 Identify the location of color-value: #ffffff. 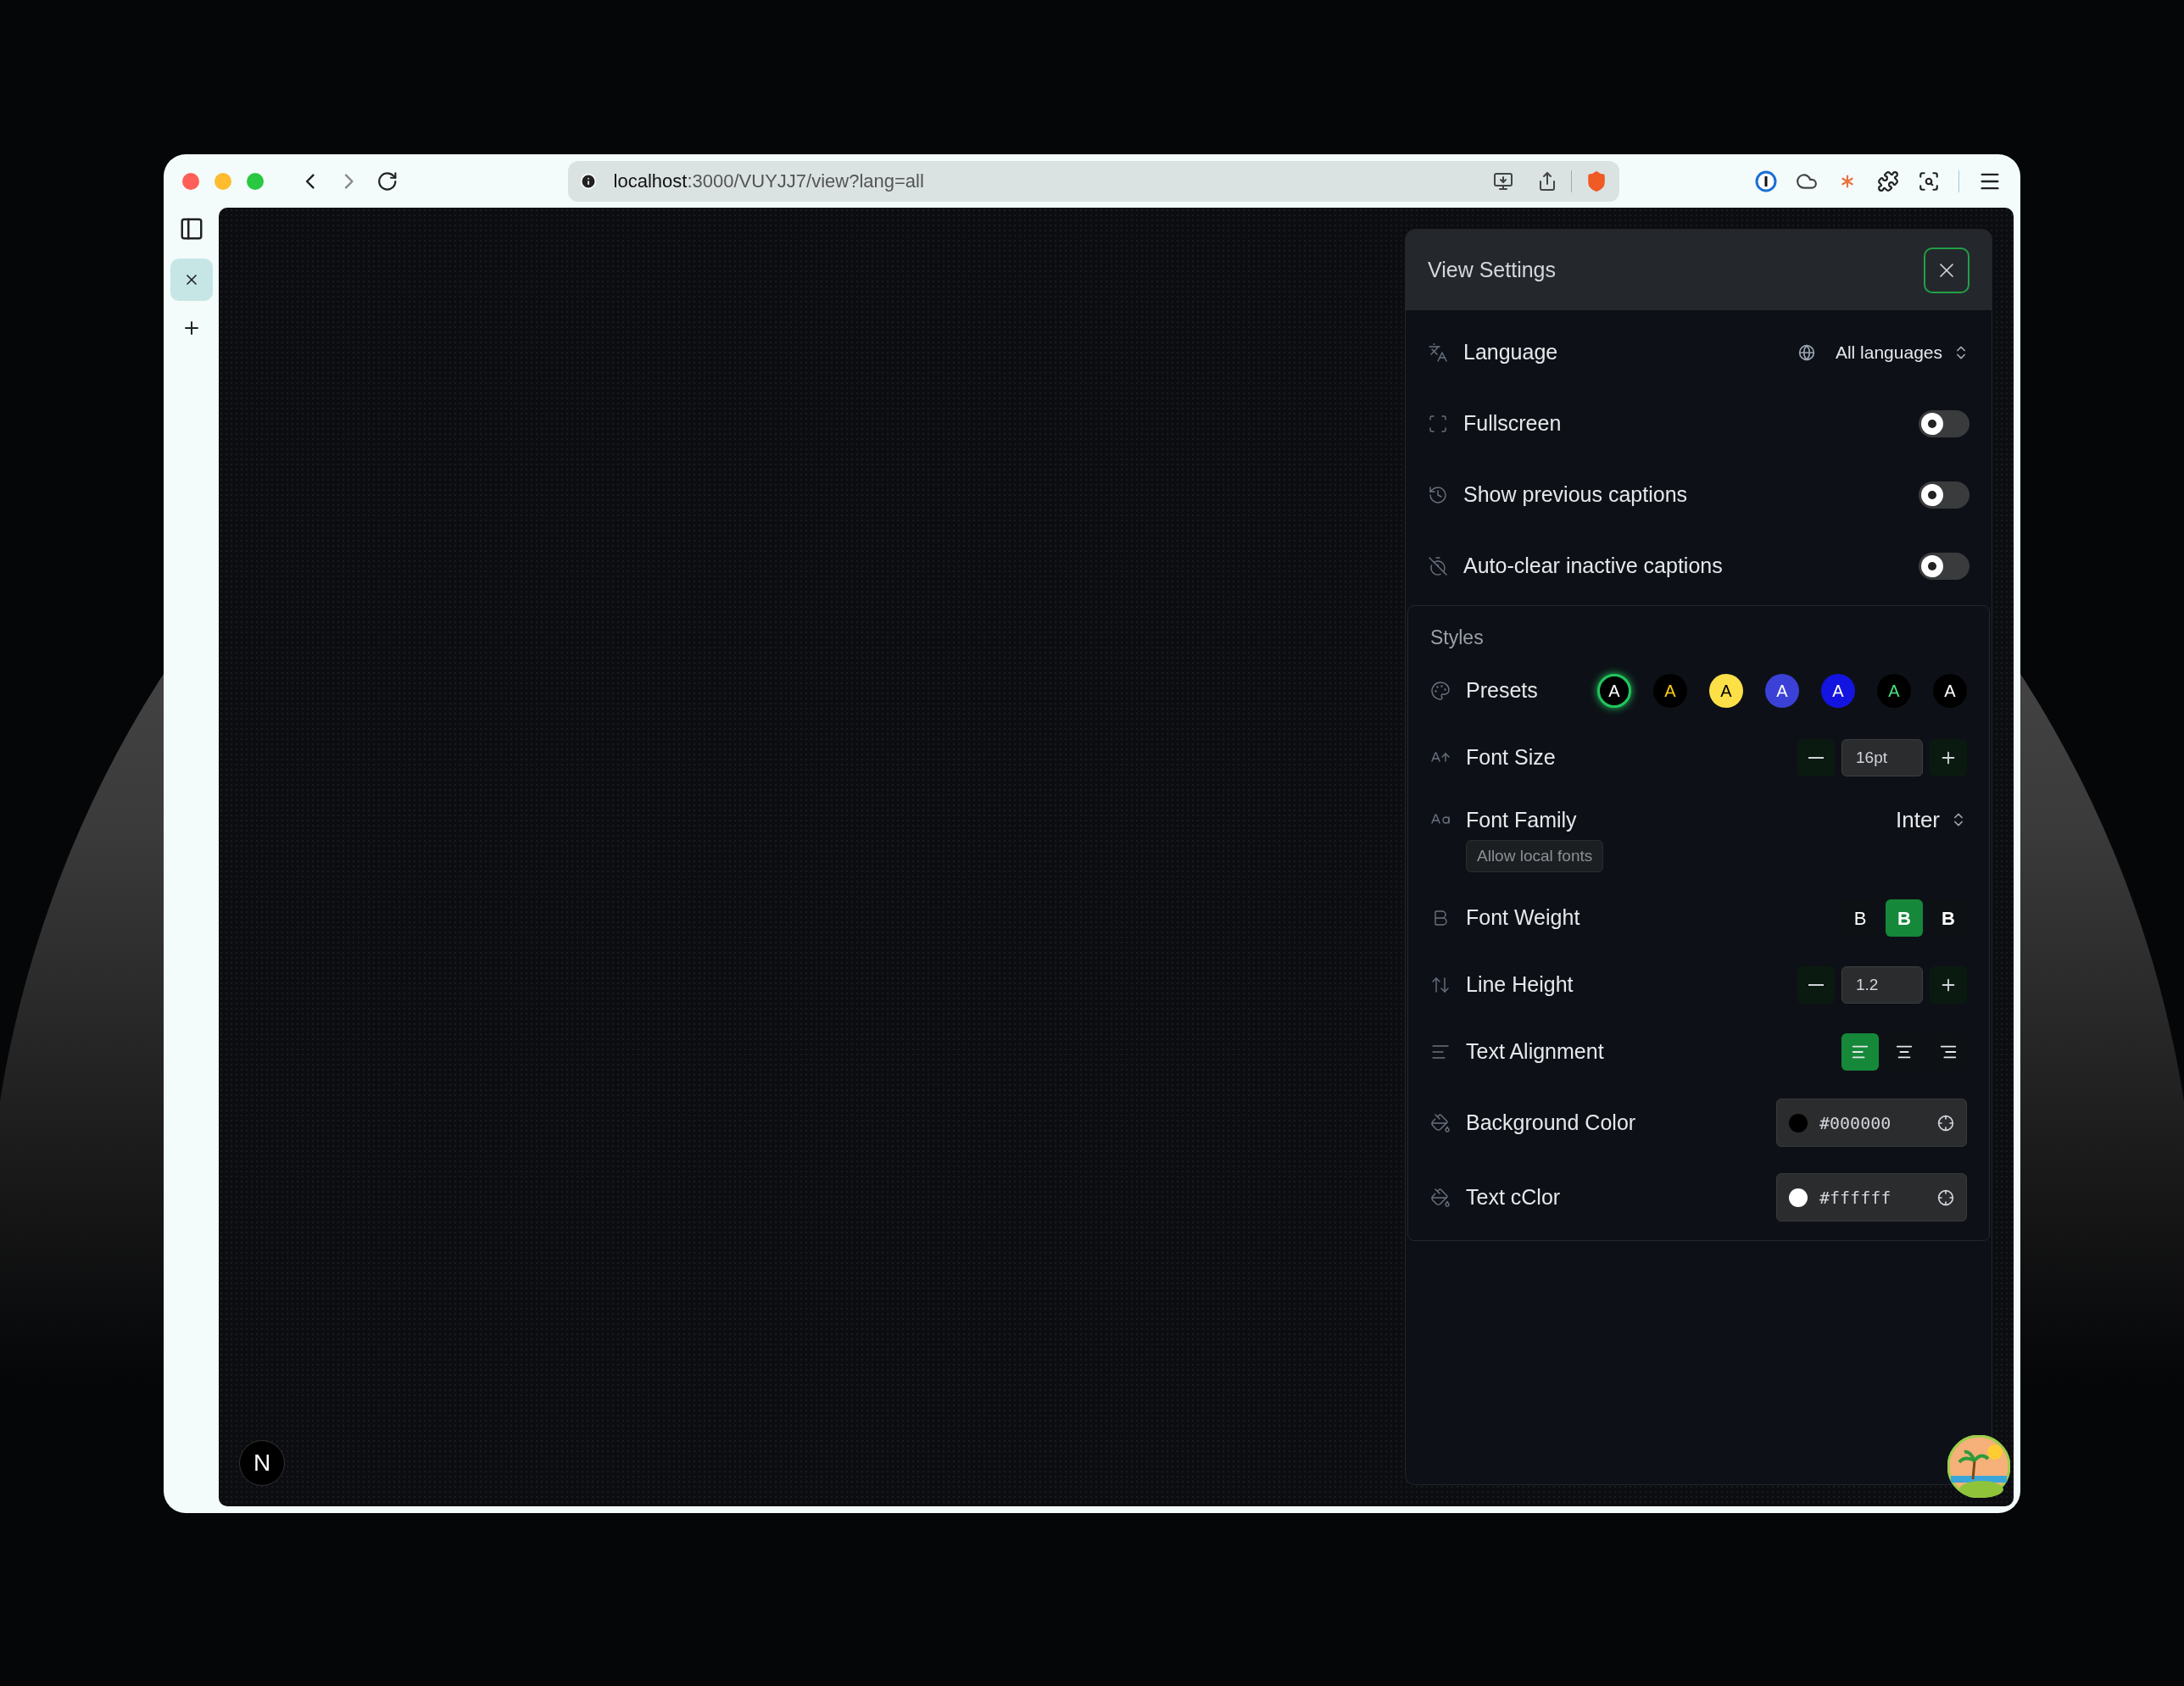
(1855, 1198).